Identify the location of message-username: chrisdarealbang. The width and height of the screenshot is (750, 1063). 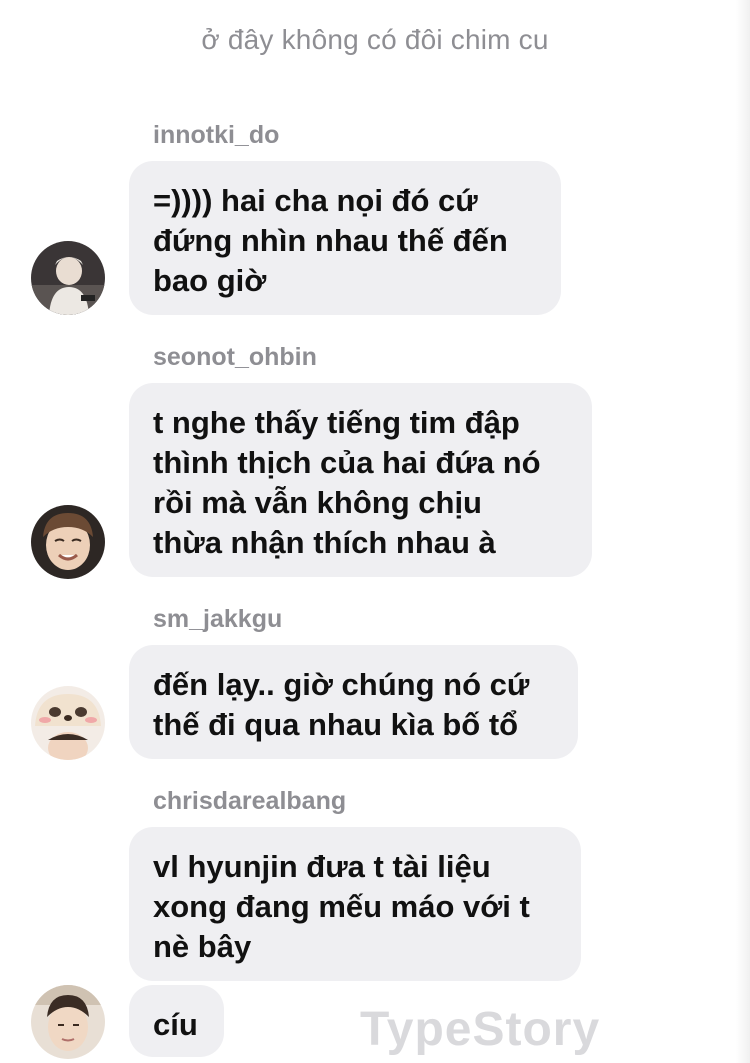
(249, 801).